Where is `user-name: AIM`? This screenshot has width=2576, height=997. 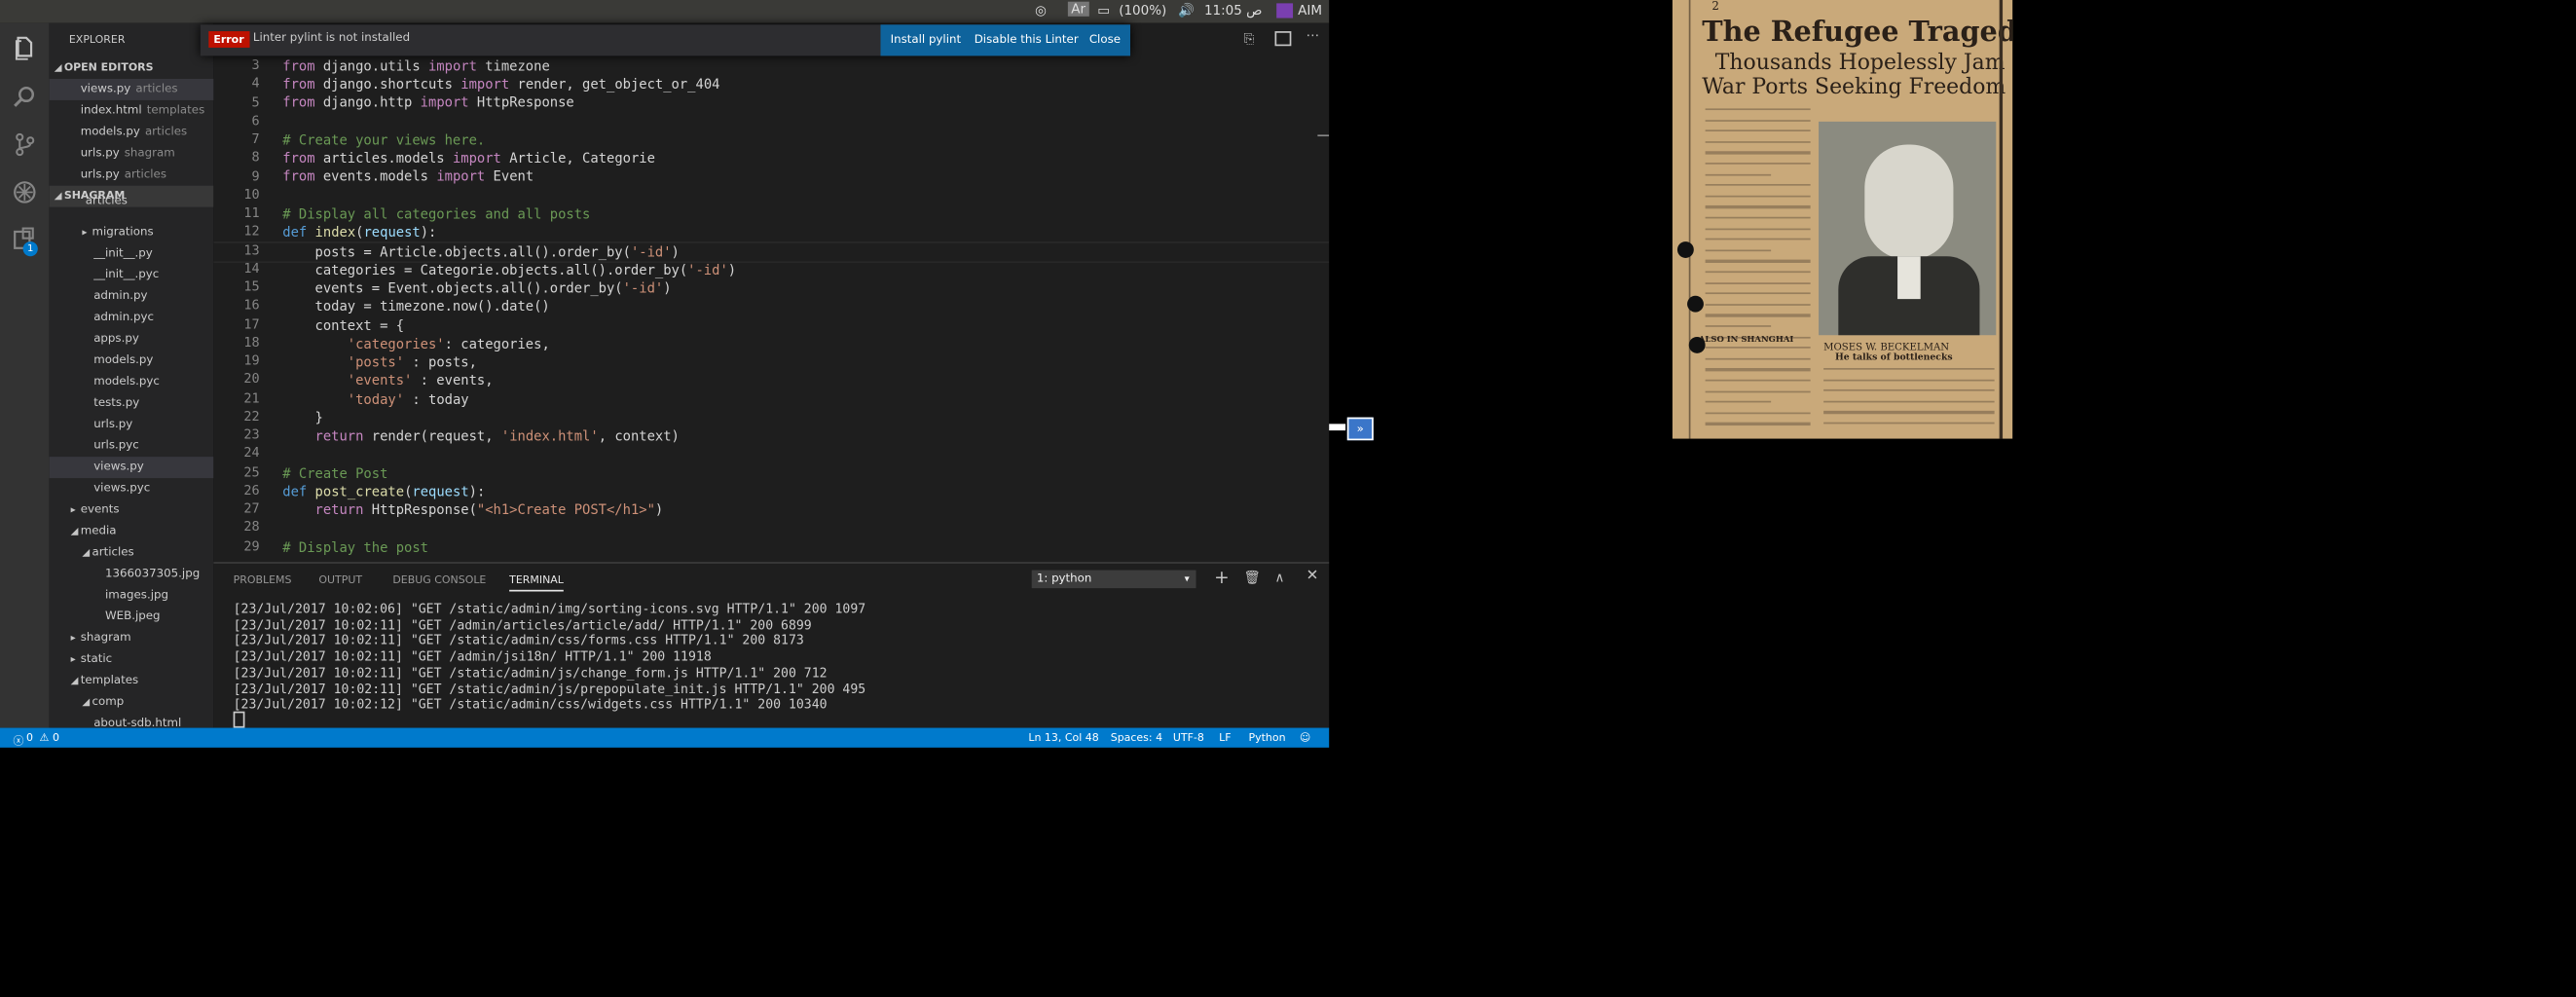 user-name: AIM is located at coordinates (1310, 10).